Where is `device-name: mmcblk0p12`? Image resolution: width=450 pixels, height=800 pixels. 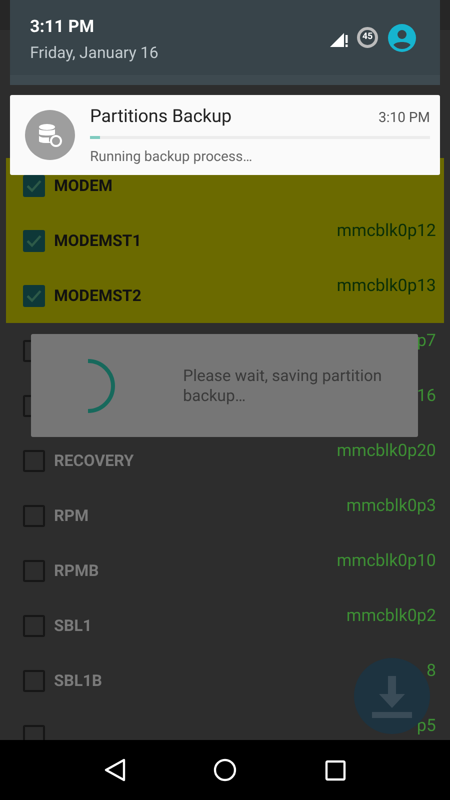 device-name: mmcblk0p12 is located at coordinates (386, 231).